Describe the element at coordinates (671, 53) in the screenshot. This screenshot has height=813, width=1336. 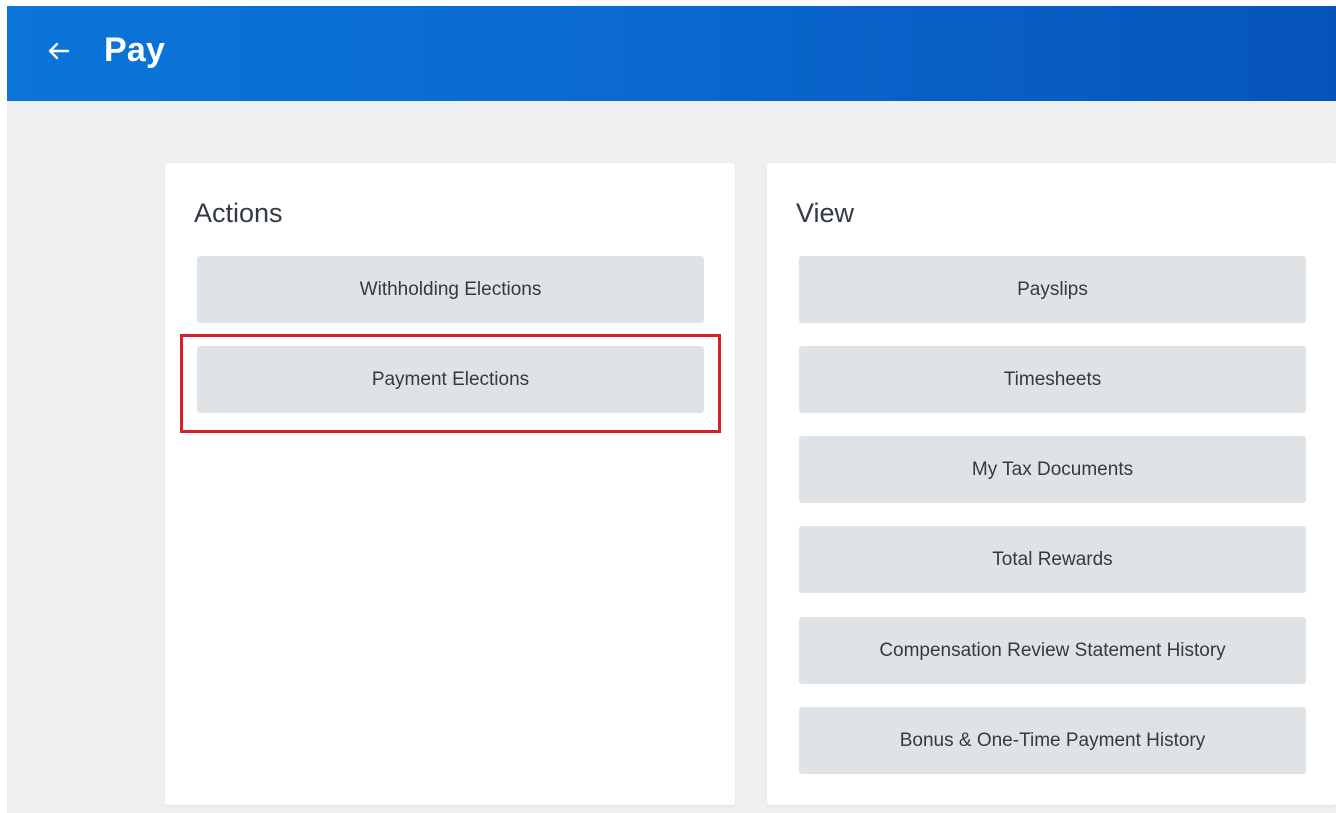
I see `page-header: Pay` at that location.